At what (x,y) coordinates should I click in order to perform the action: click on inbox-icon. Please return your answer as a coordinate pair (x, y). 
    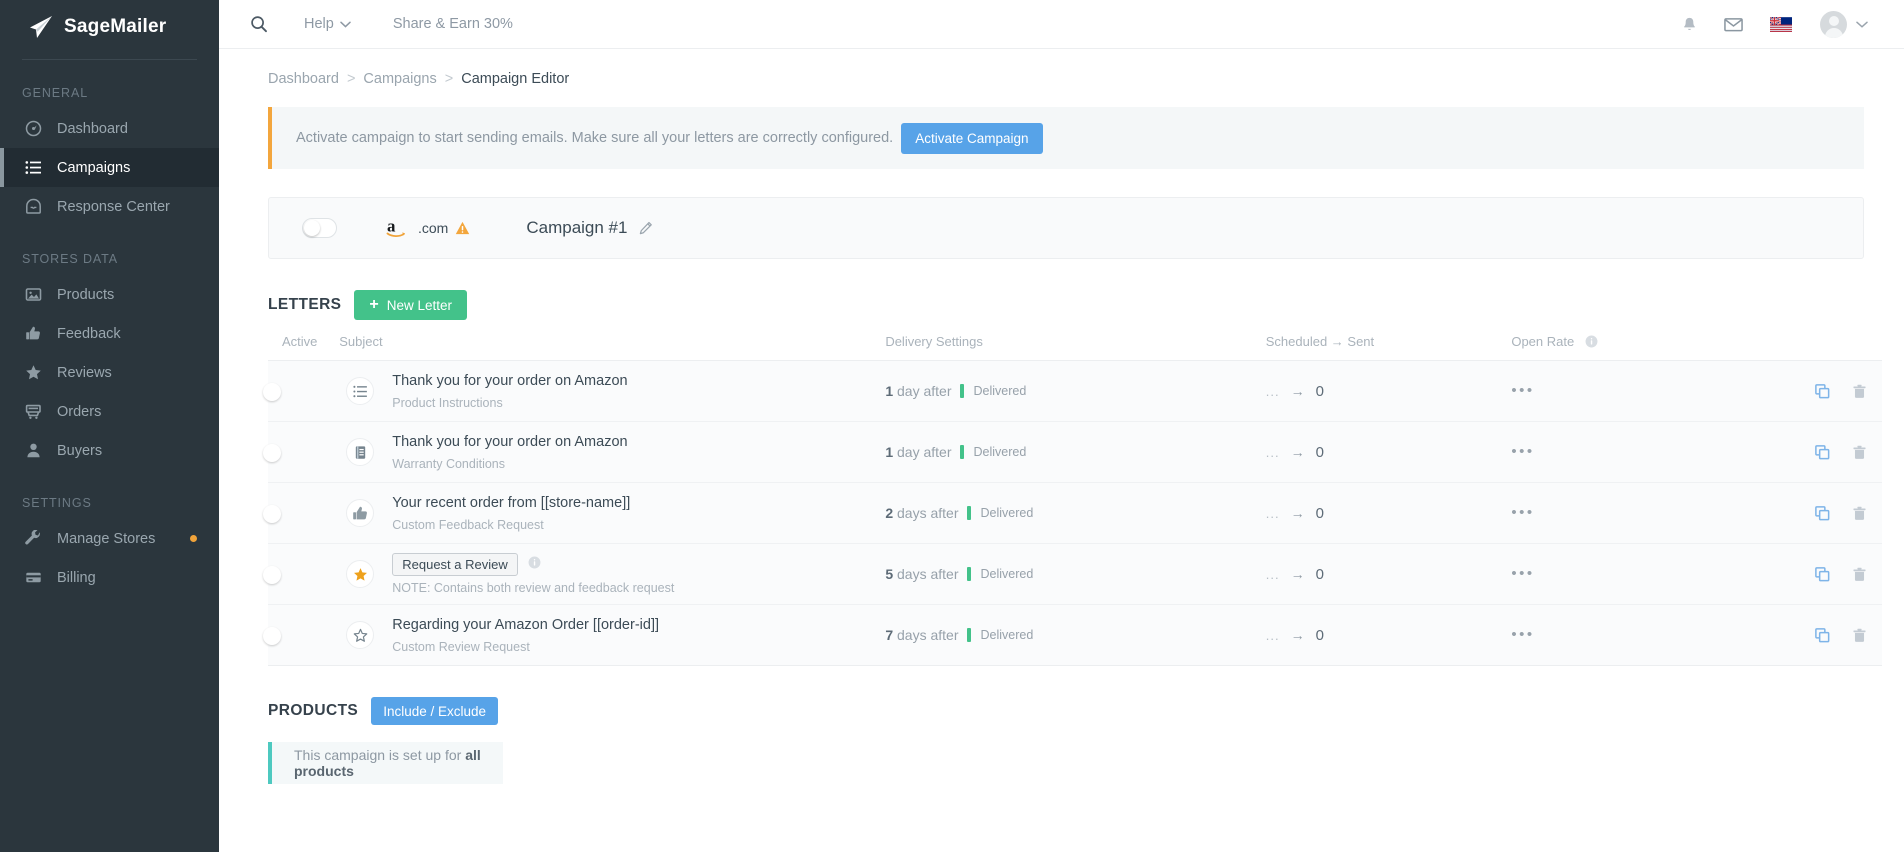
    Looking at the image, I should click on (33, 206).